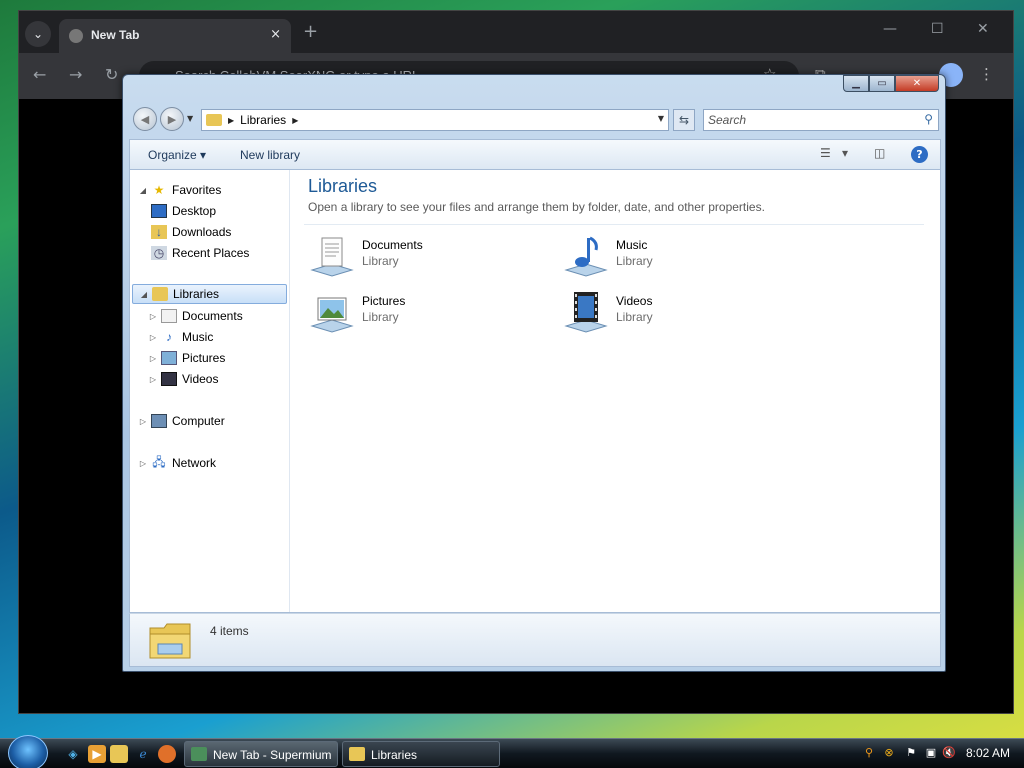 The image size is (1024, 768). I want to click on clock: 8:02 AM, so click(988, 753).